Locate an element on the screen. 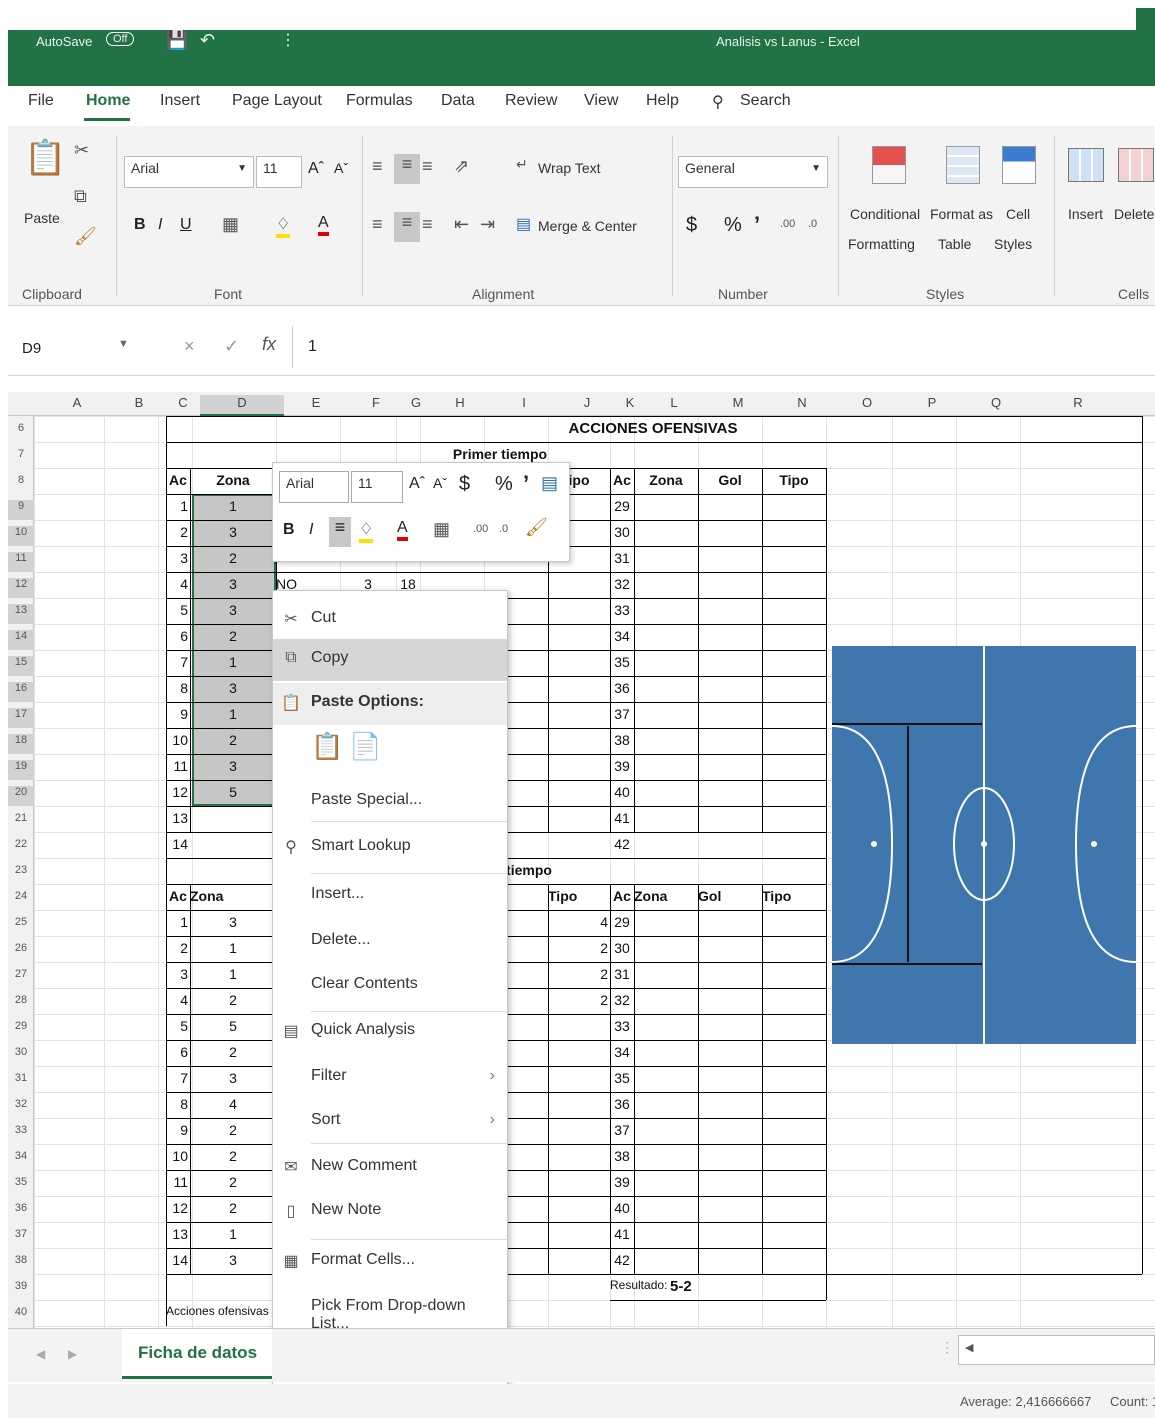 The width and height of the screenshot is (1155, 1418). header-tipo-2: Tipo is located at coordinates (579, 896).